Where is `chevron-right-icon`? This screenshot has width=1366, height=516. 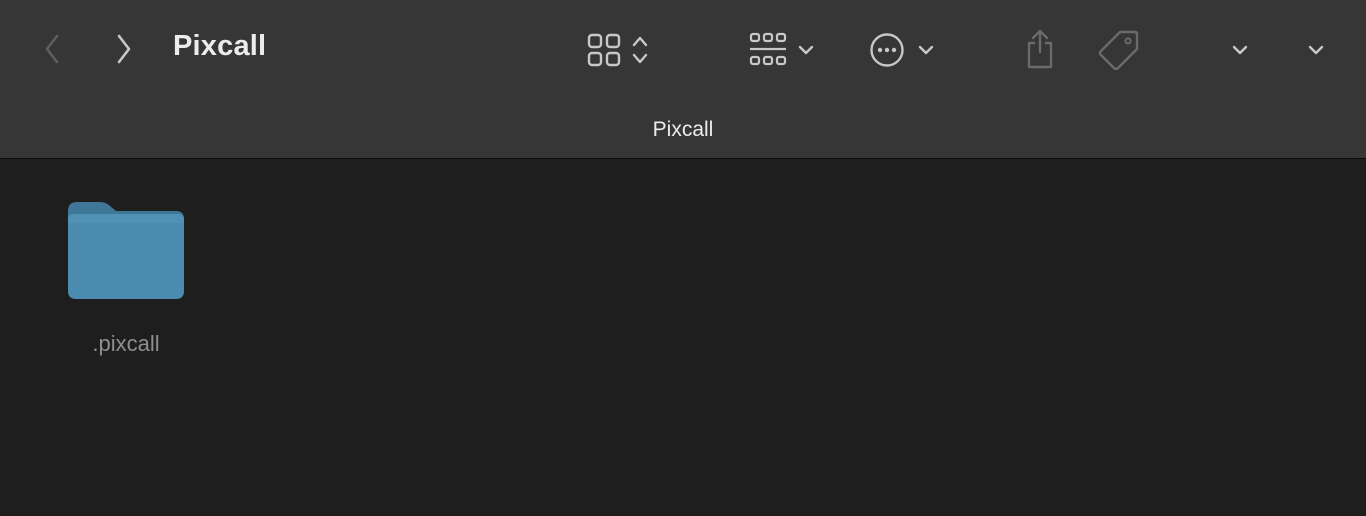
chevron-right-icon is located at coordinates (124, 49).